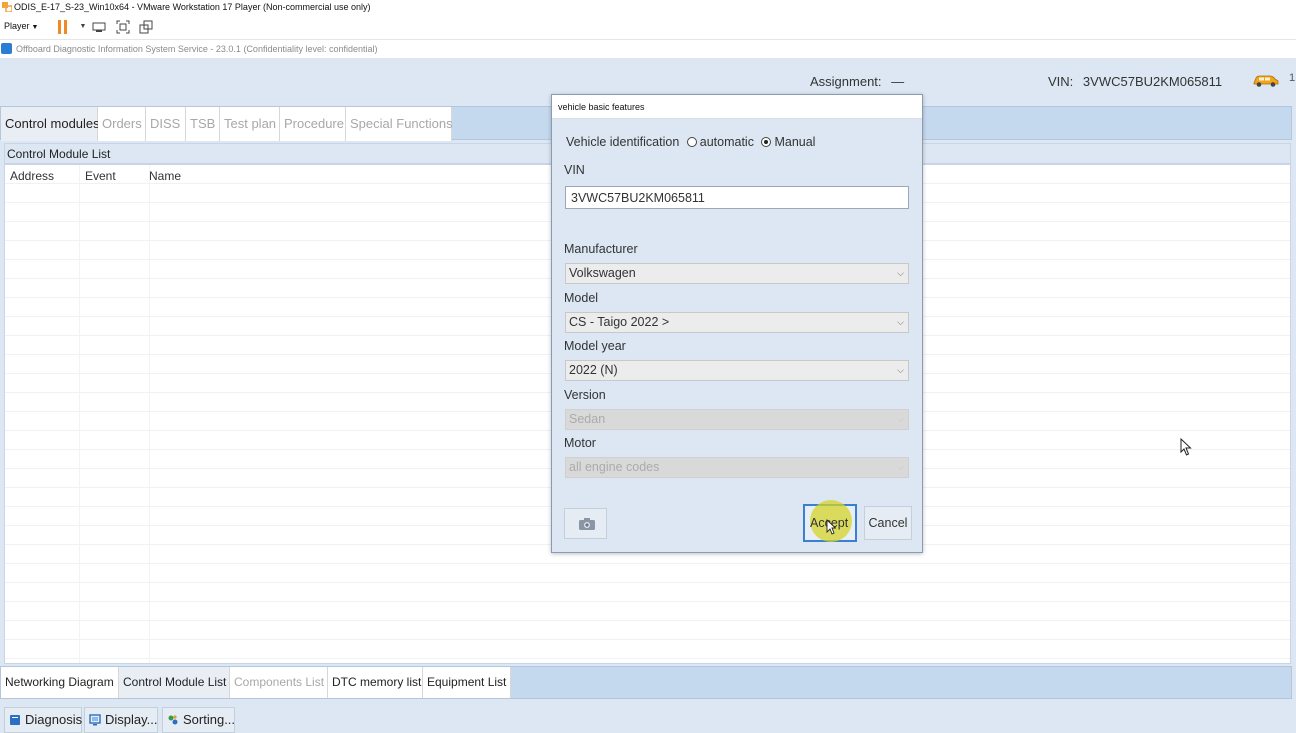 The width and height of the screenshot is (1296, 733). What do you see at coordinates (737, 107) in the screenshot?
I see `dialog-title: vehicle basic features` at bounding box center [737, 107].